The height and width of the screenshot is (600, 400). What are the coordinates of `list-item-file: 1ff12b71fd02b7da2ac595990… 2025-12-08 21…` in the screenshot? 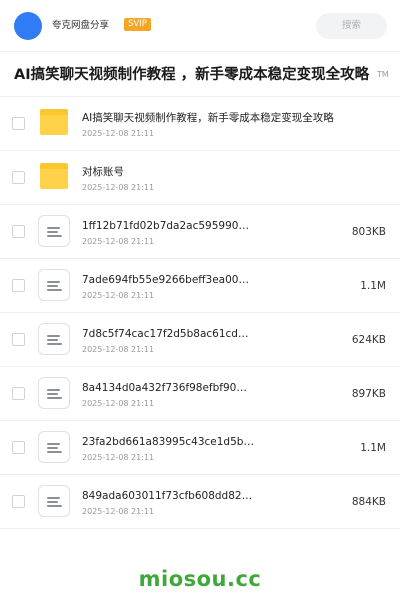 It's located at (200, 232).